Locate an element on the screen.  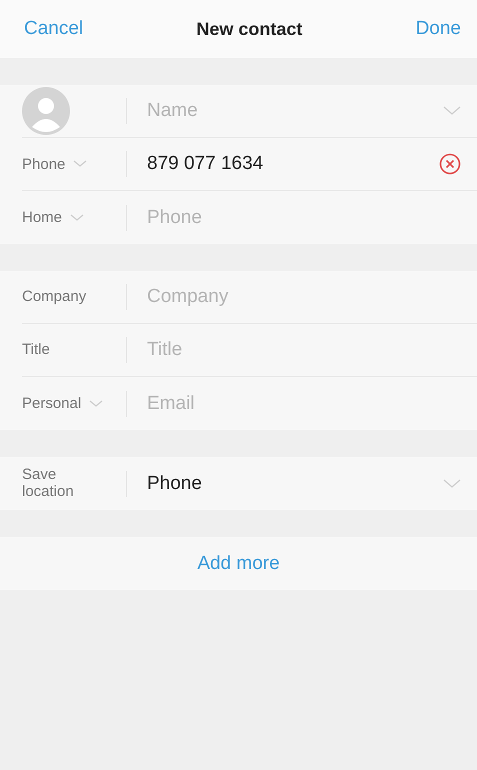
screen-title: New contact is located at coordinates (249, 29).